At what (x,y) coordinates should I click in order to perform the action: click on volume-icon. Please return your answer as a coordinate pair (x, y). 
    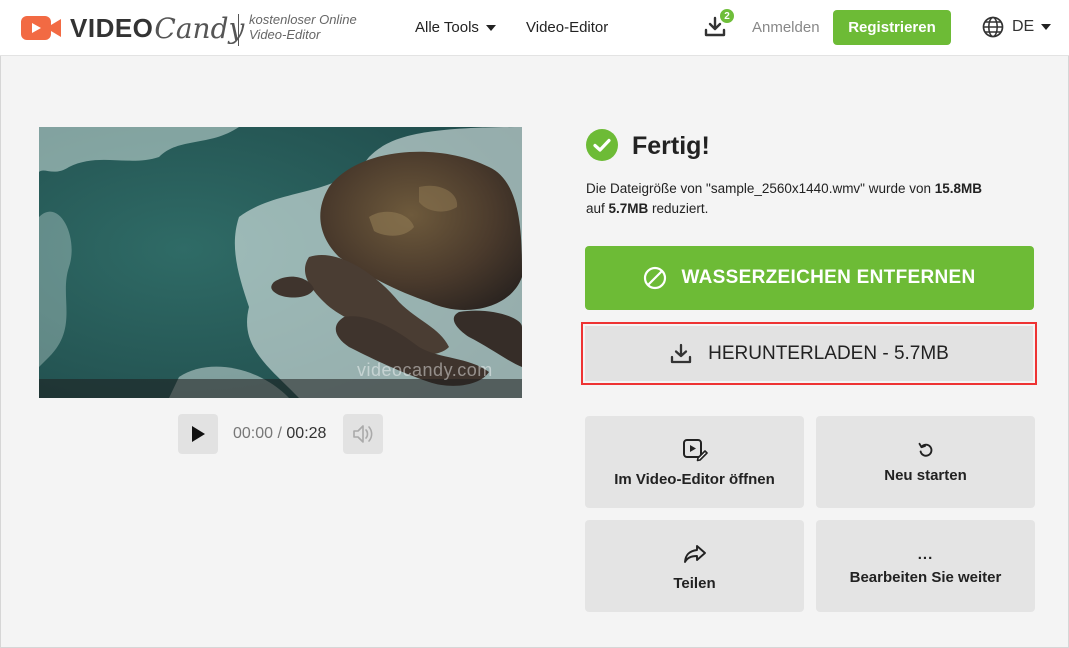
    Looking at the image, I should click on (363, 434).